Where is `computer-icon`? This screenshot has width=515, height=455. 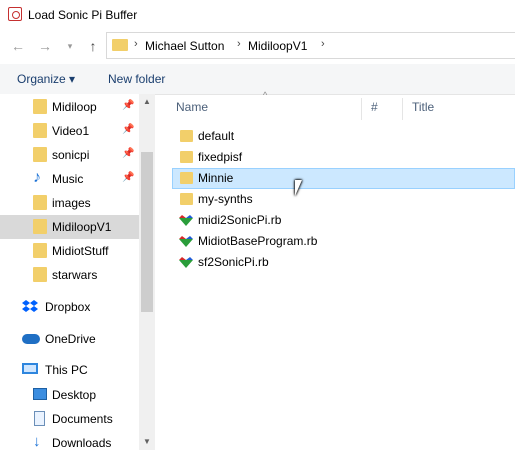 computer-icon is located at coordinates (30, 368).